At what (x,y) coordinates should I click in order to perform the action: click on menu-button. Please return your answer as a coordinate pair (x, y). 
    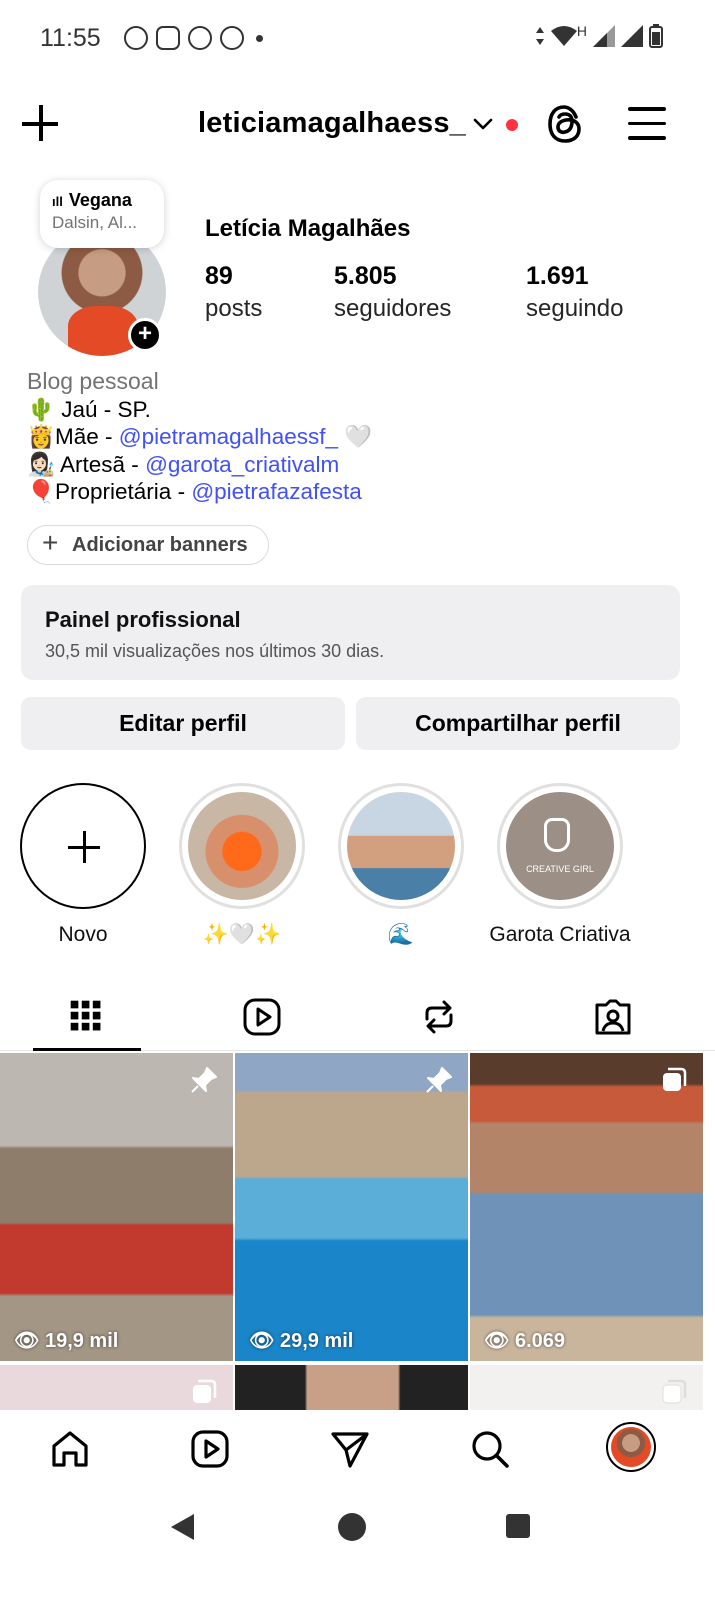
    Looking at the image, I should click on (647, 124).